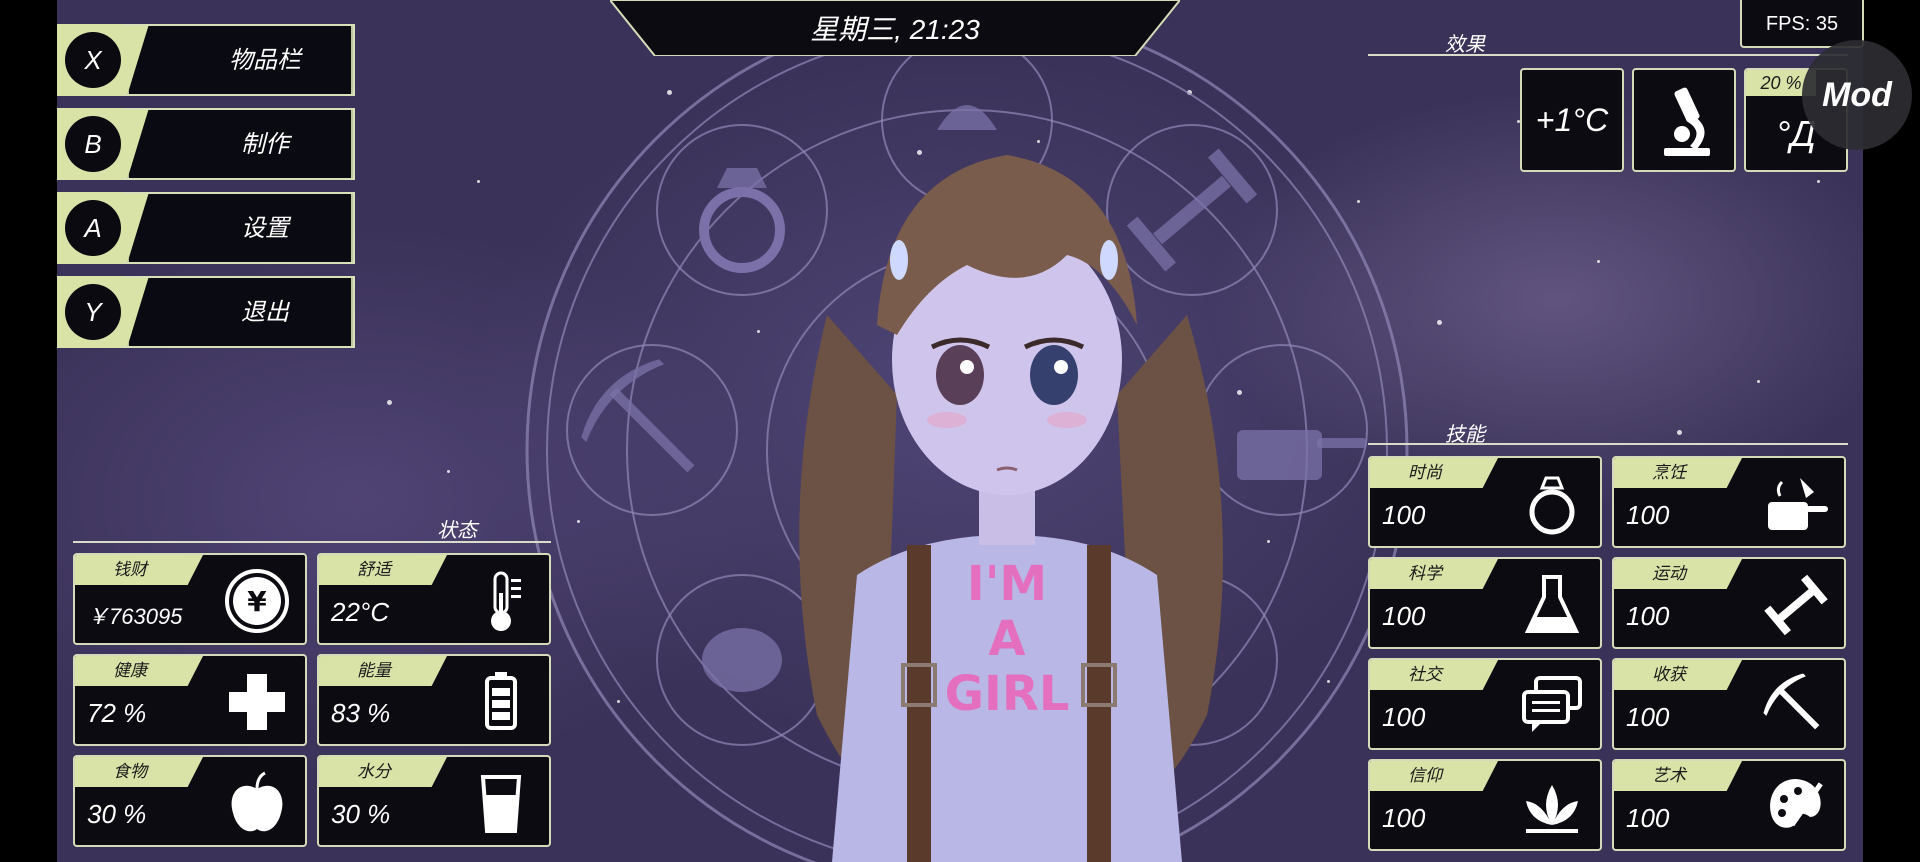 Image resolution: width=1920 pixels, height=862 pixels. Describe the element at coordinates (374, 671) in the screenshot. I see `status-card-title: 能量` at that location.